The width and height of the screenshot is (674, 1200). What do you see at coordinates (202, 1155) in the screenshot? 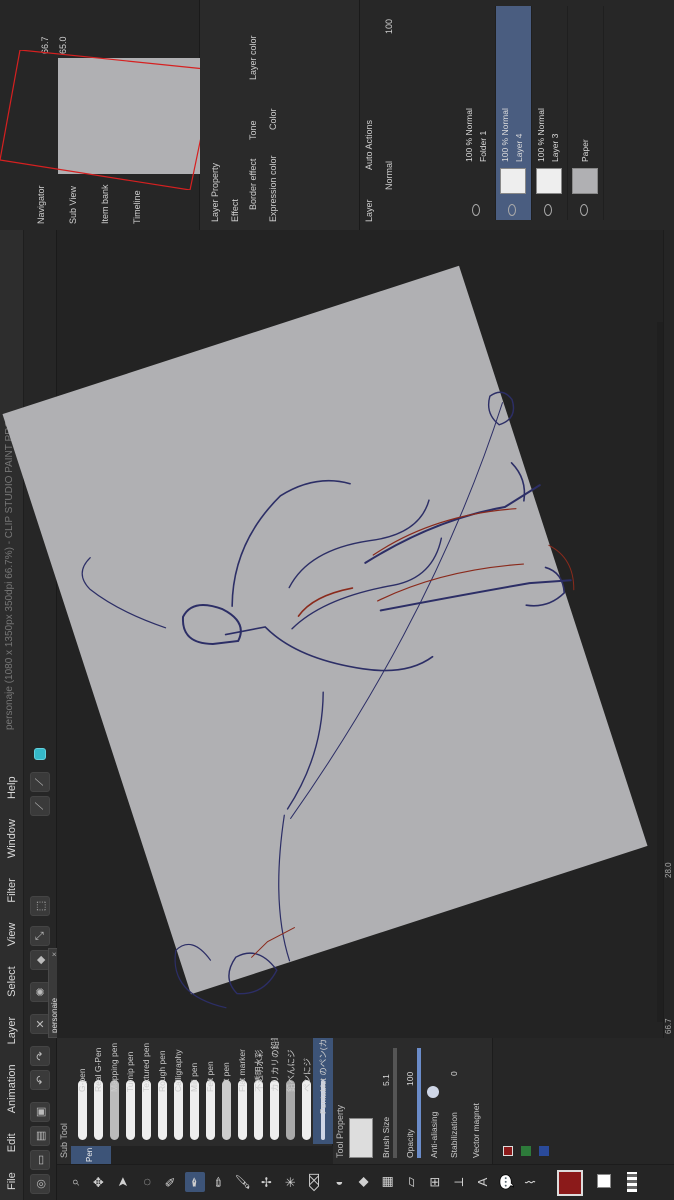
I see `subtool-group-strip: Pen` at bounding box center [202, 1155].